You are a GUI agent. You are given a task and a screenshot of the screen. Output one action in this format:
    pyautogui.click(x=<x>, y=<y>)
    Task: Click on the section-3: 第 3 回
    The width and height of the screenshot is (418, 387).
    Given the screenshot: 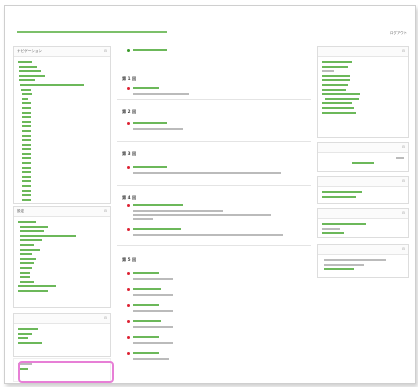 What is the action you would take?
    pyautogui.click(x=214, y=163)
    